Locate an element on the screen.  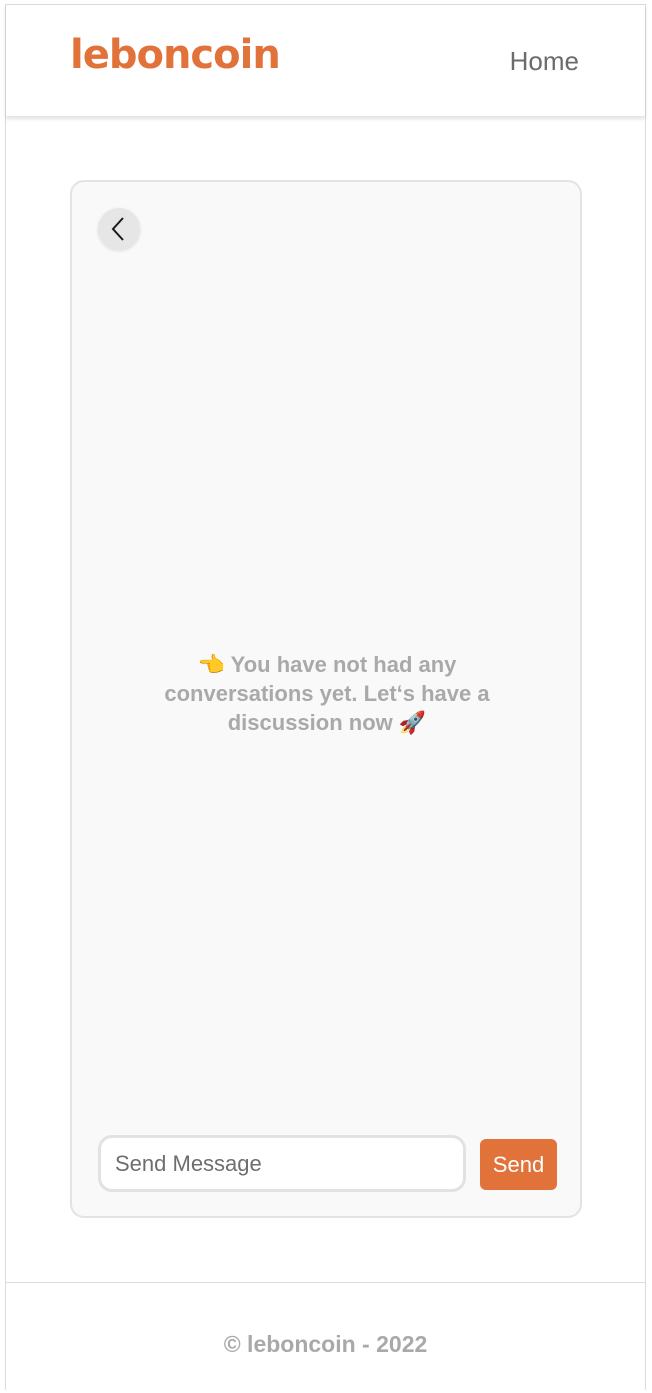
back-button is located at coordinates (119, 229).